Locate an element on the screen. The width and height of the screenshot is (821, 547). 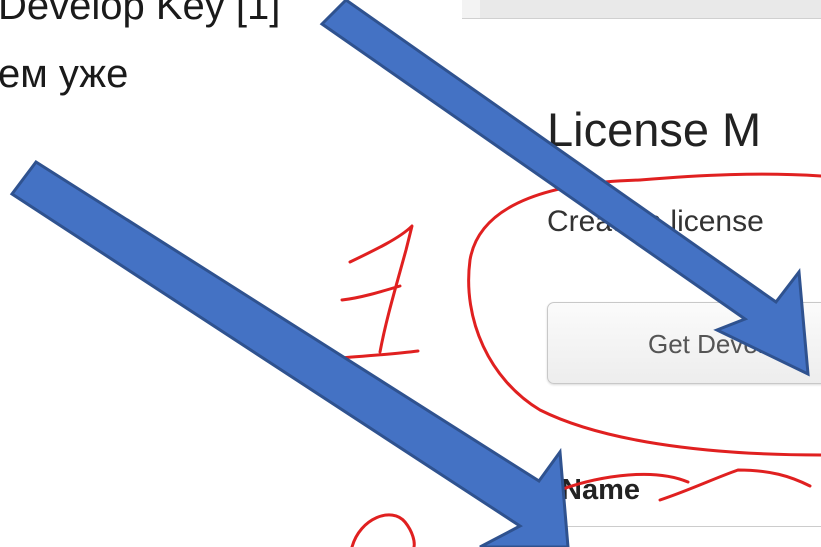
red-squiggle-annotation is located at coordinates (682, 485).